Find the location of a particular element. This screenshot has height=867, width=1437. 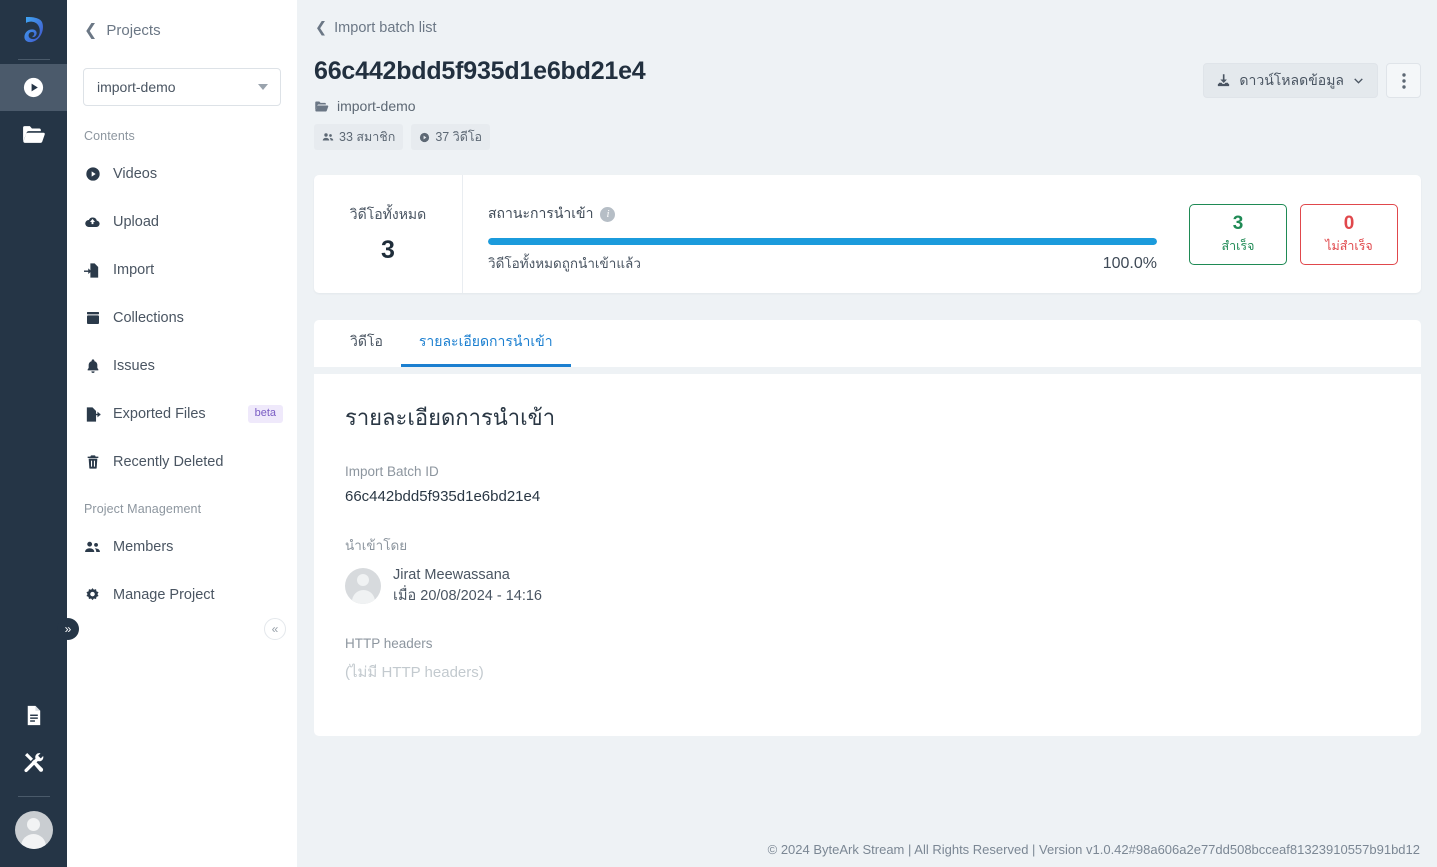

folder-open-icon is located at coordinates (33, 134).